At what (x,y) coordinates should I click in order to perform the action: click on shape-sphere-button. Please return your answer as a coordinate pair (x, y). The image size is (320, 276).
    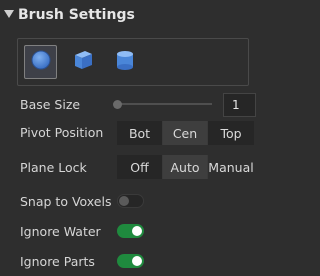
    Looking at the image, I should click on (40, 62).